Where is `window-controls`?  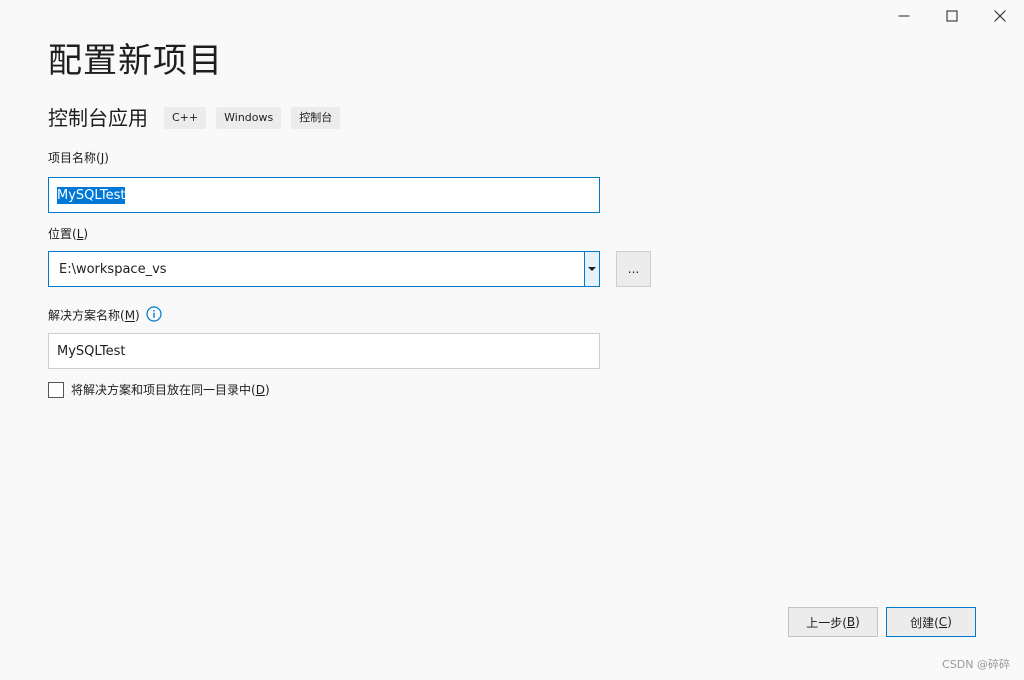 window-controls is located at coordinates (952, 16).